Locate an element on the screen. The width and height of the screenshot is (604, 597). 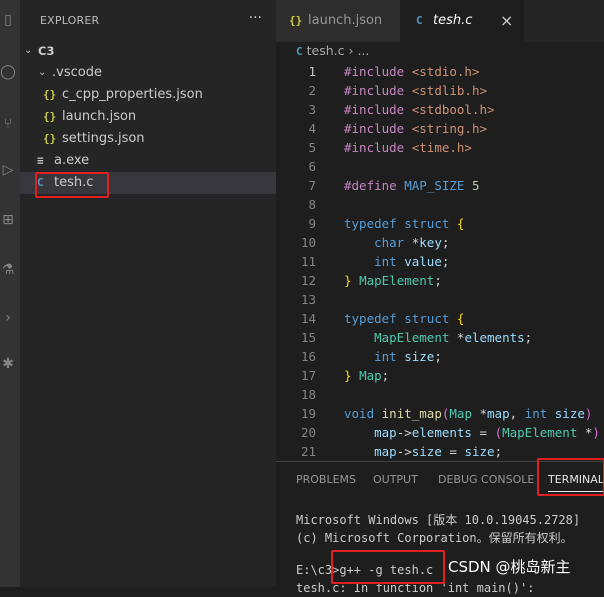
tree-folder-vscode: ⌄ .vscode is located at coordinates (148, 73).